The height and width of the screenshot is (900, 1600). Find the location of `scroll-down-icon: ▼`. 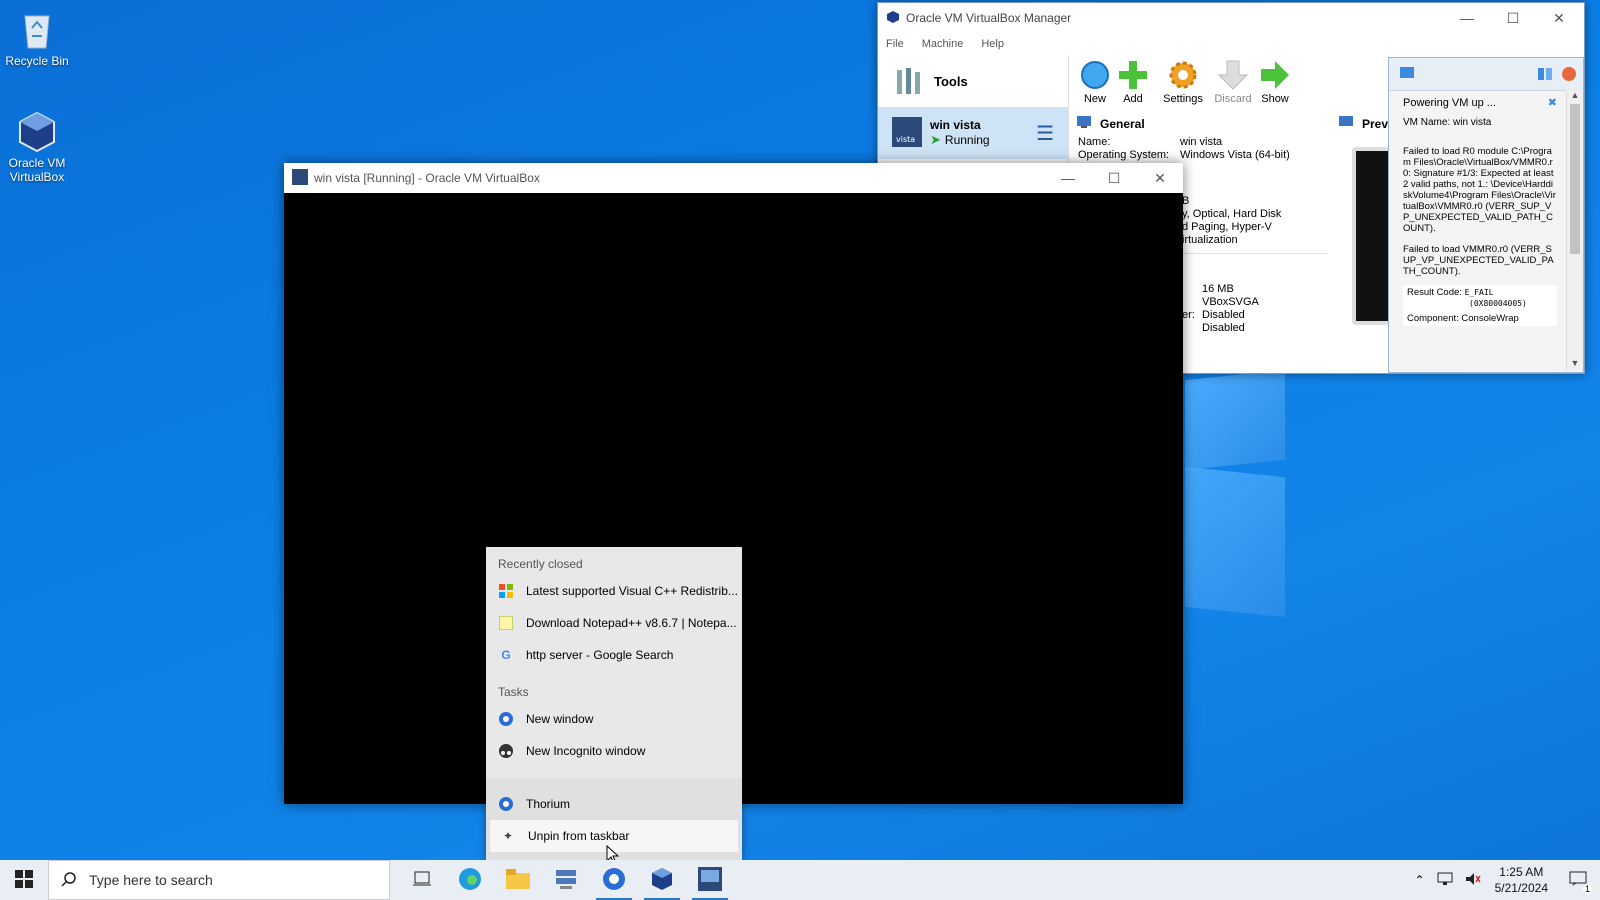

scroll-down-icon: ▼ is located at coordinates (1575, 363).